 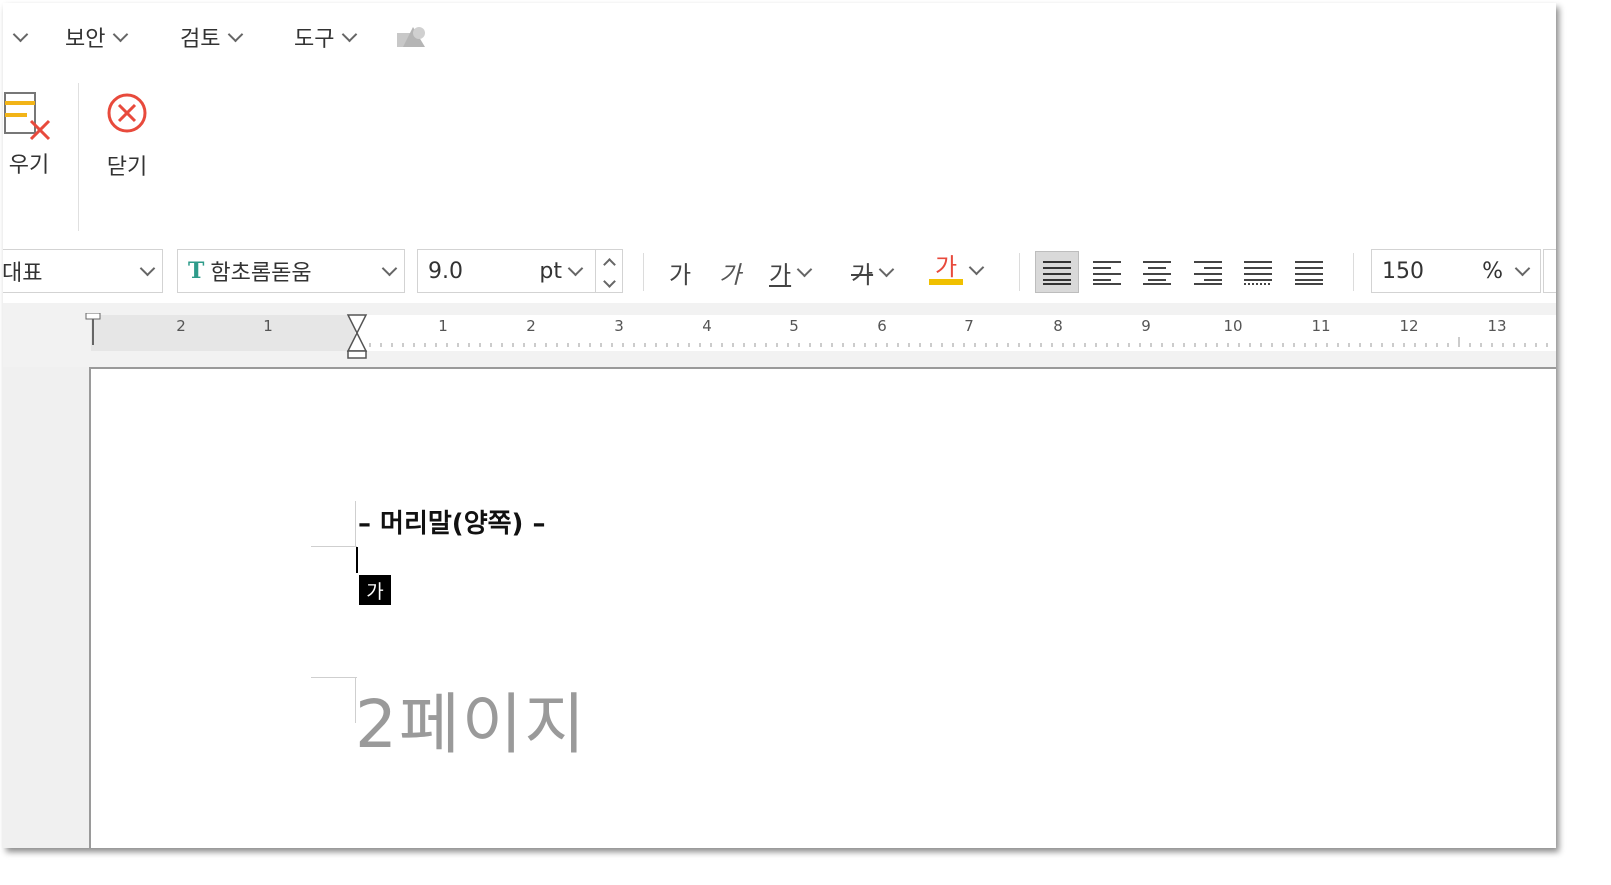 What do you see at coordinates (127, 135) in the screenshot?
I see `close-button: 닫기` at bounding box center [127, 135].